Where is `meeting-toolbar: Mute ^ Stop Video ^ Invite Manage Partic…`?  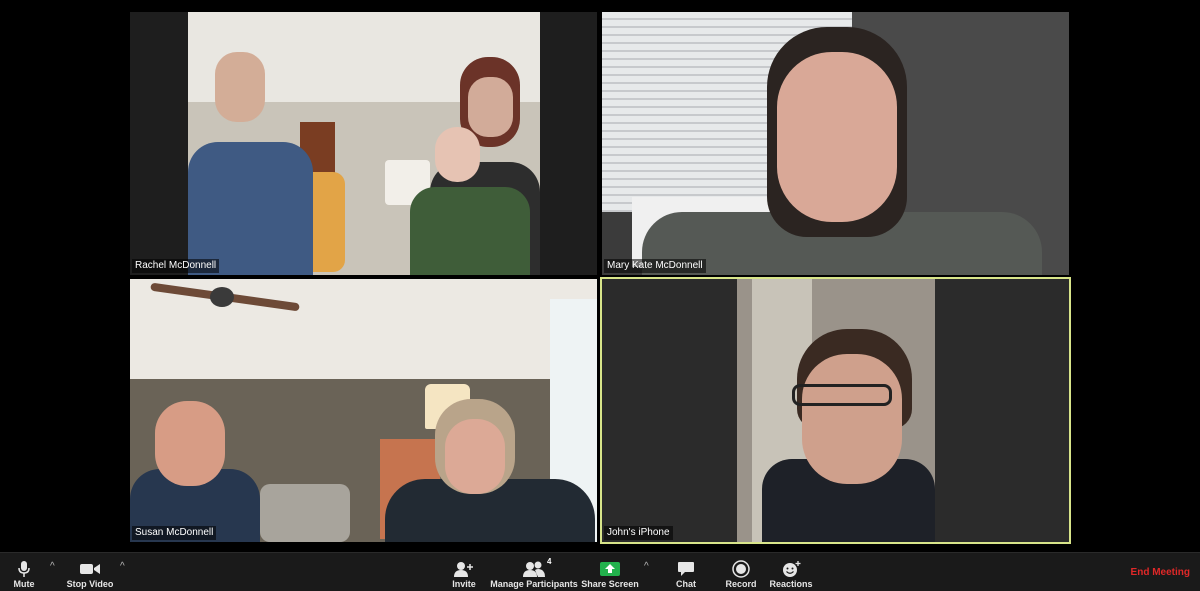 meeting-toolbar: Mute ^ Stop Video ^ Invite Manage Partic… is located at coordinates (600, 571).